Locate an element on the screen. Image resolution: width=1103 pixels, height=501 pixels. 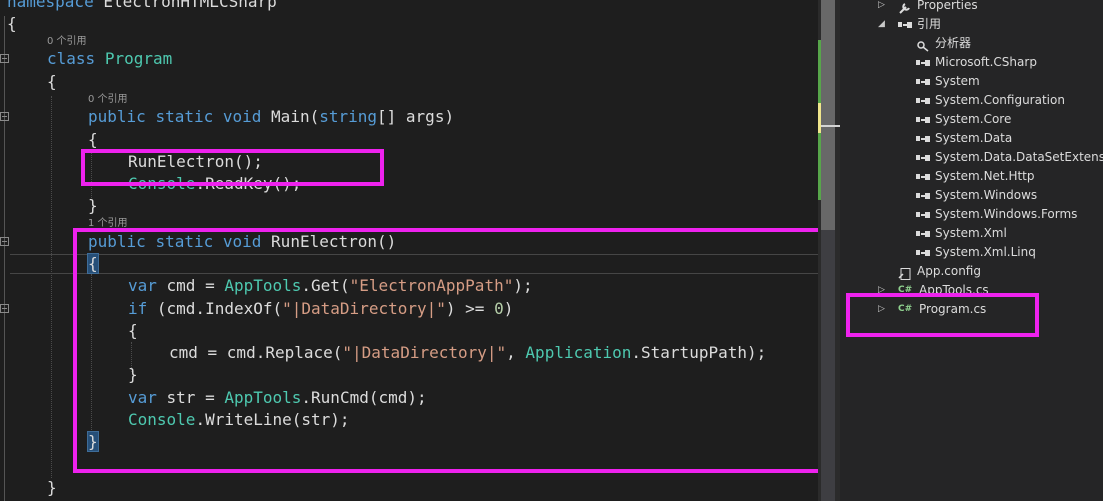
outline-gutter-line is located at coordinates (4, 258).